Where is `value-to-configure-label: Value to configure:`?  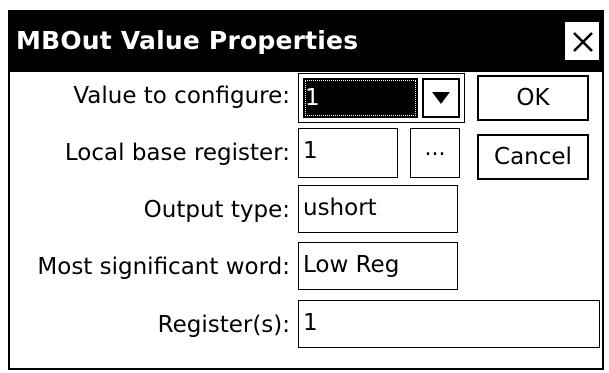
value-to-configure-label: Value to configure: is located at coordinates (181, 96).